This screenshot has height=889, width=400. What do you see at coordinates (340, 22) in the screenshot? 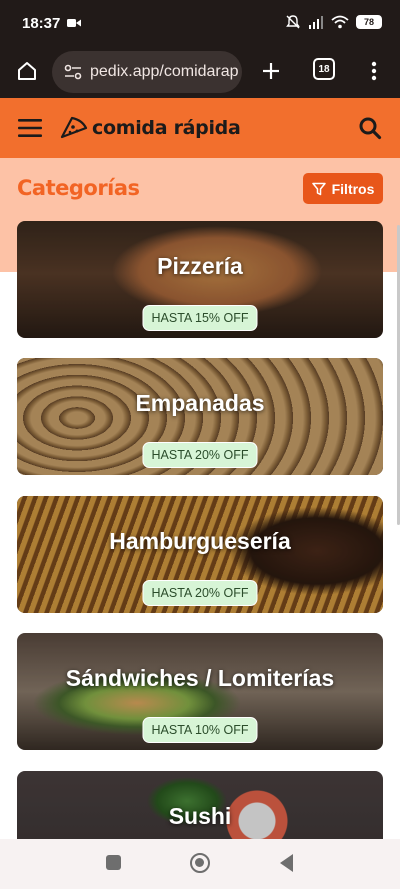
I see `wifi-icon` at bounding box center [340, 22].